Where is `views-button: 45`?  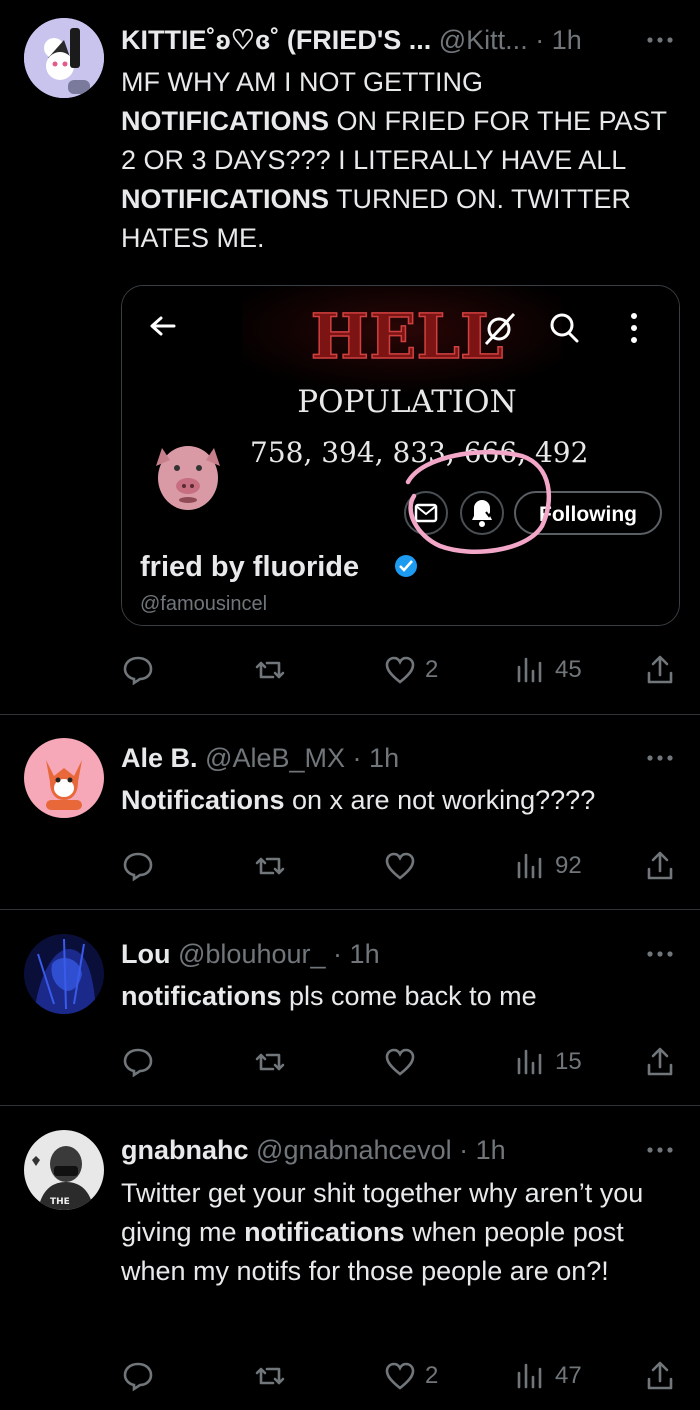 views-button: 45 is located at coordinates (547, 670).